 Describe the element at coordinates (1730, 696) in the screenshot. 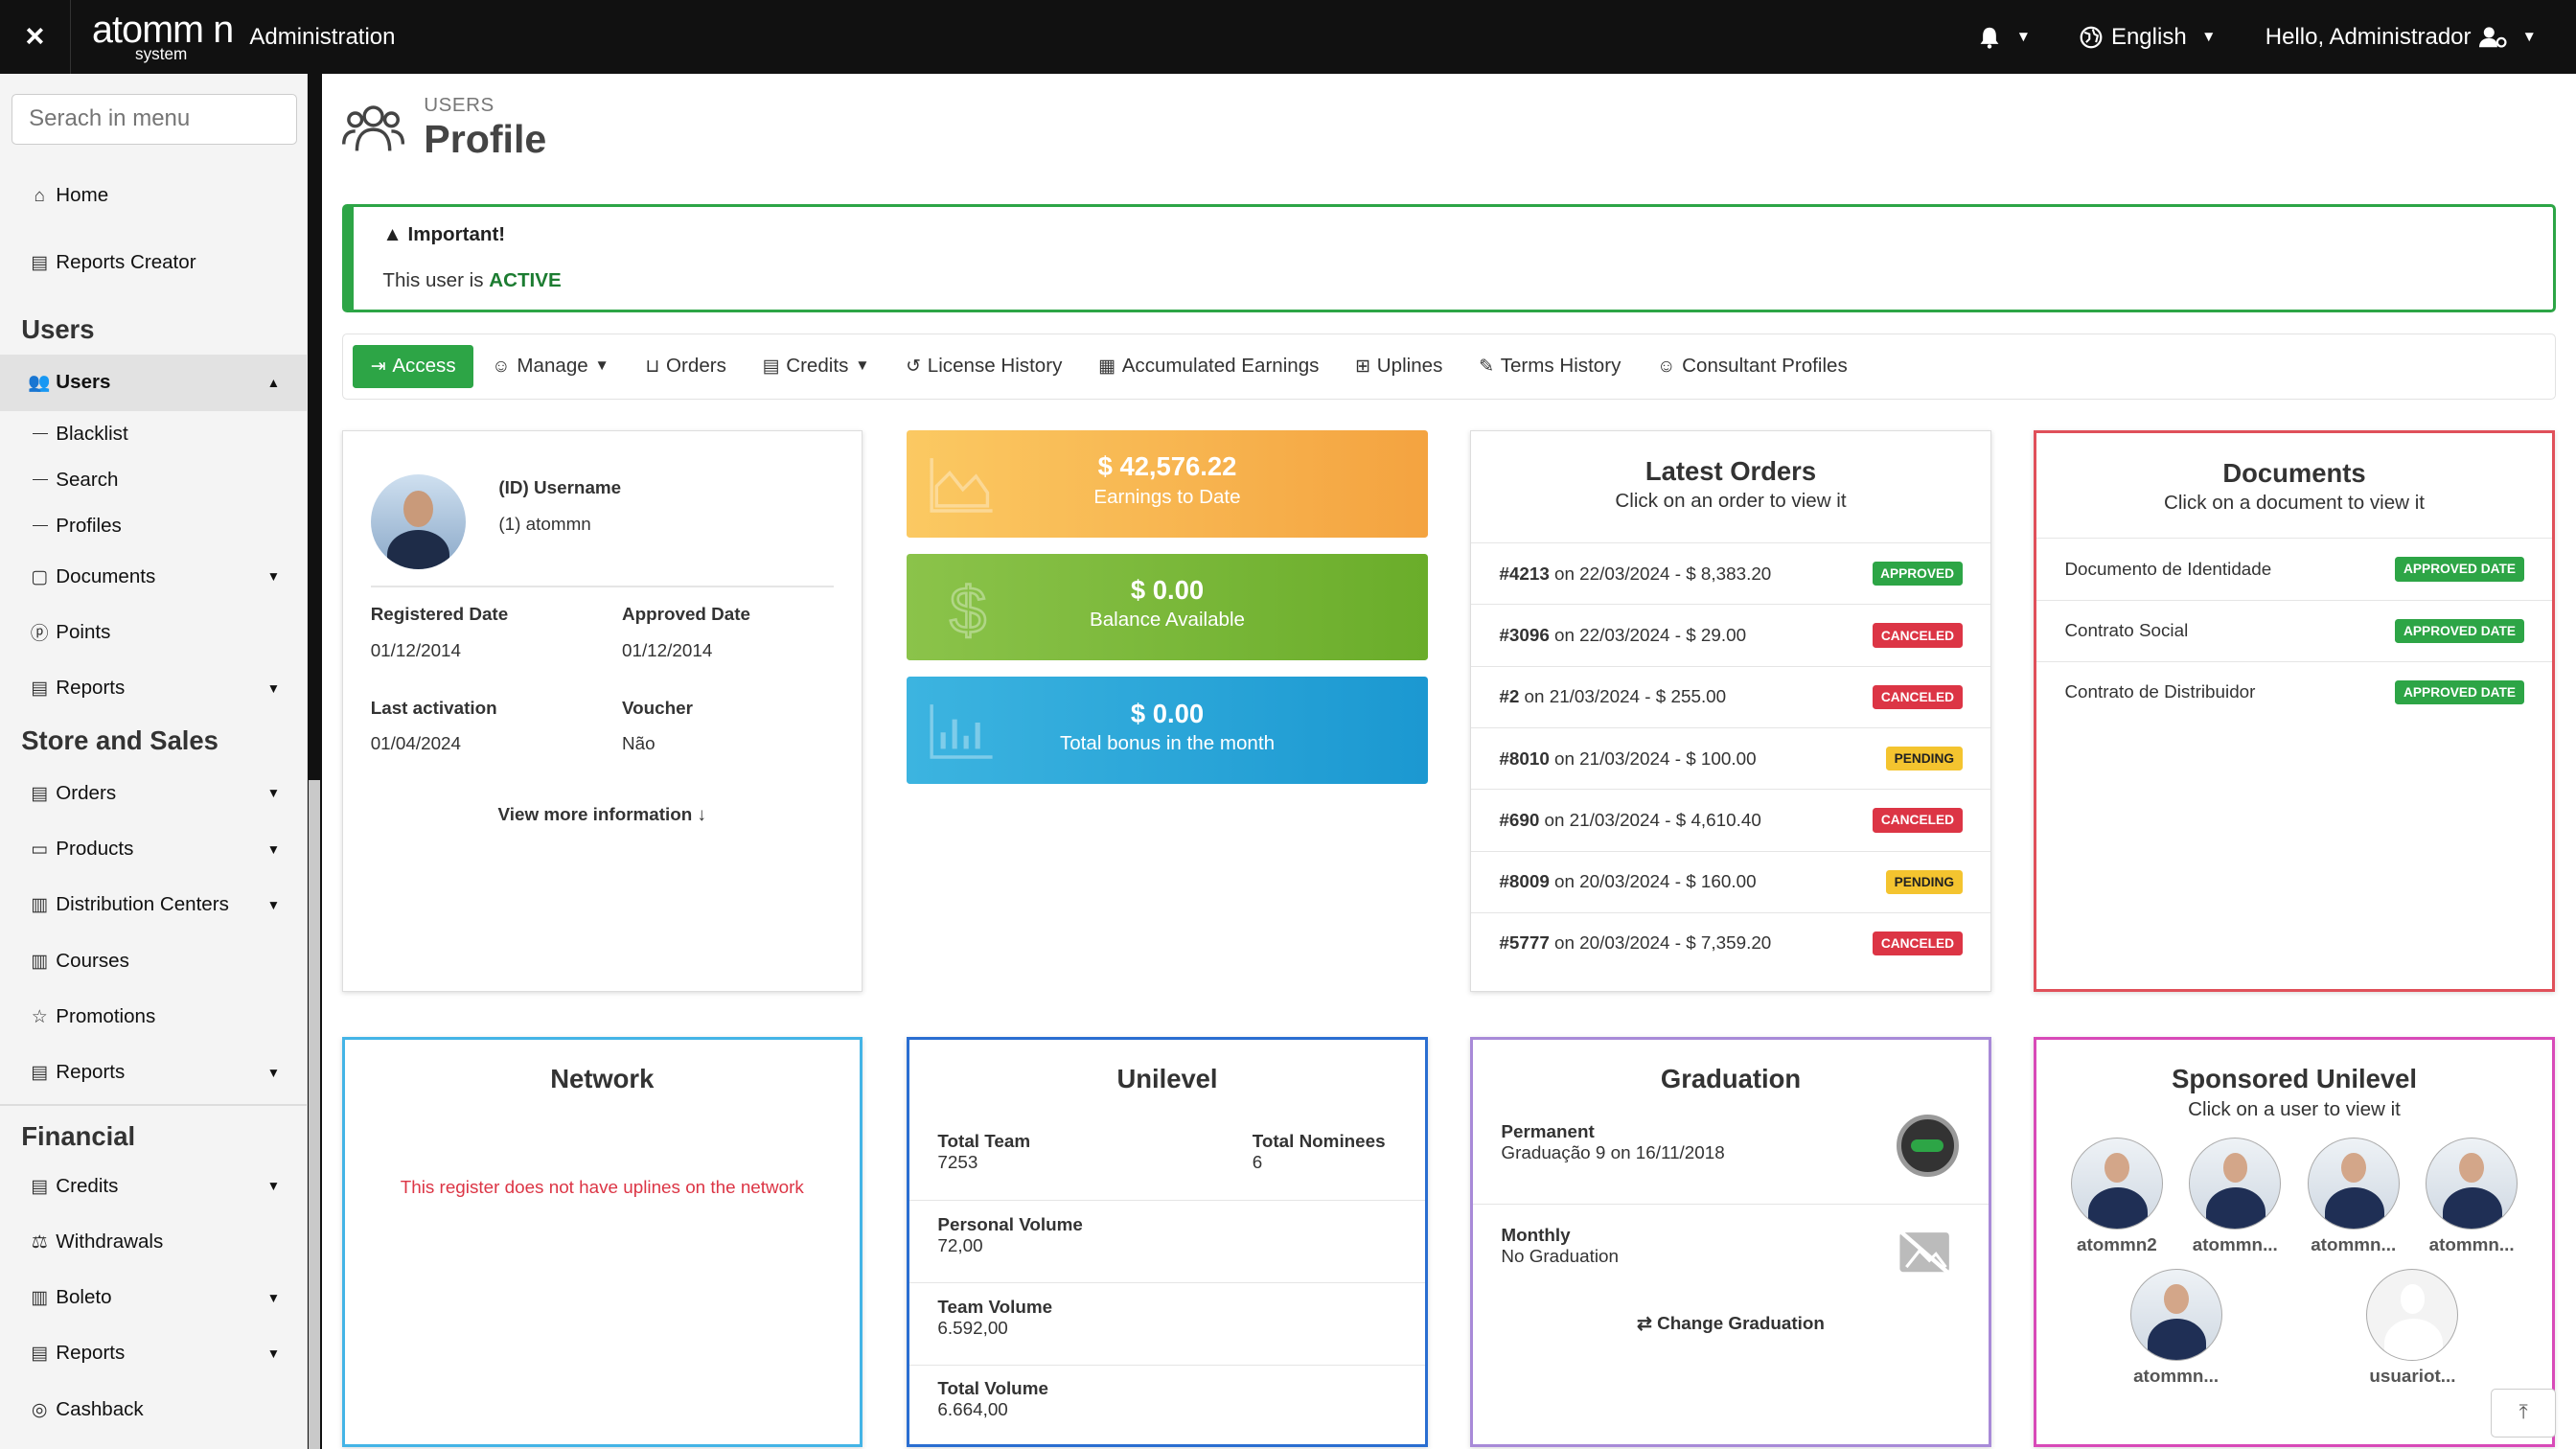

I see `order-row: #2 on 21/03/2024 - $ 255.00 CANCELED` at that location.